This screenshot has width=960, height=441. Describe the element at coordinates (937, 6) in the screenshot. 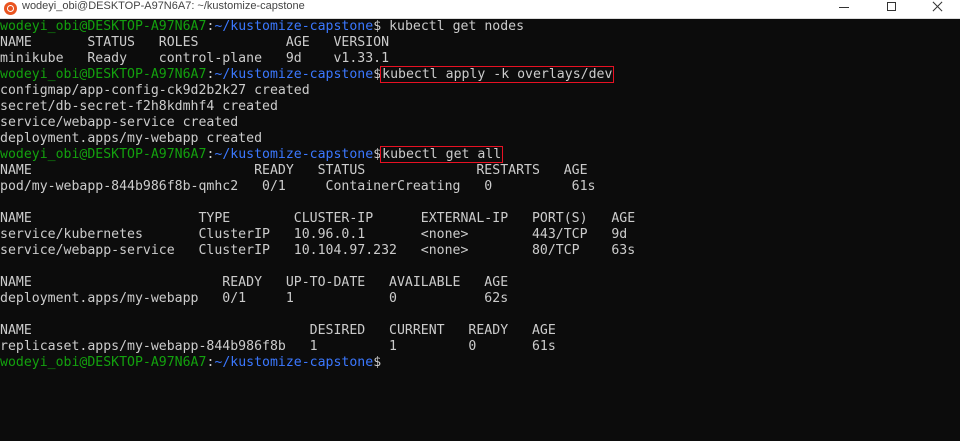

I see `close-icon` at that location.